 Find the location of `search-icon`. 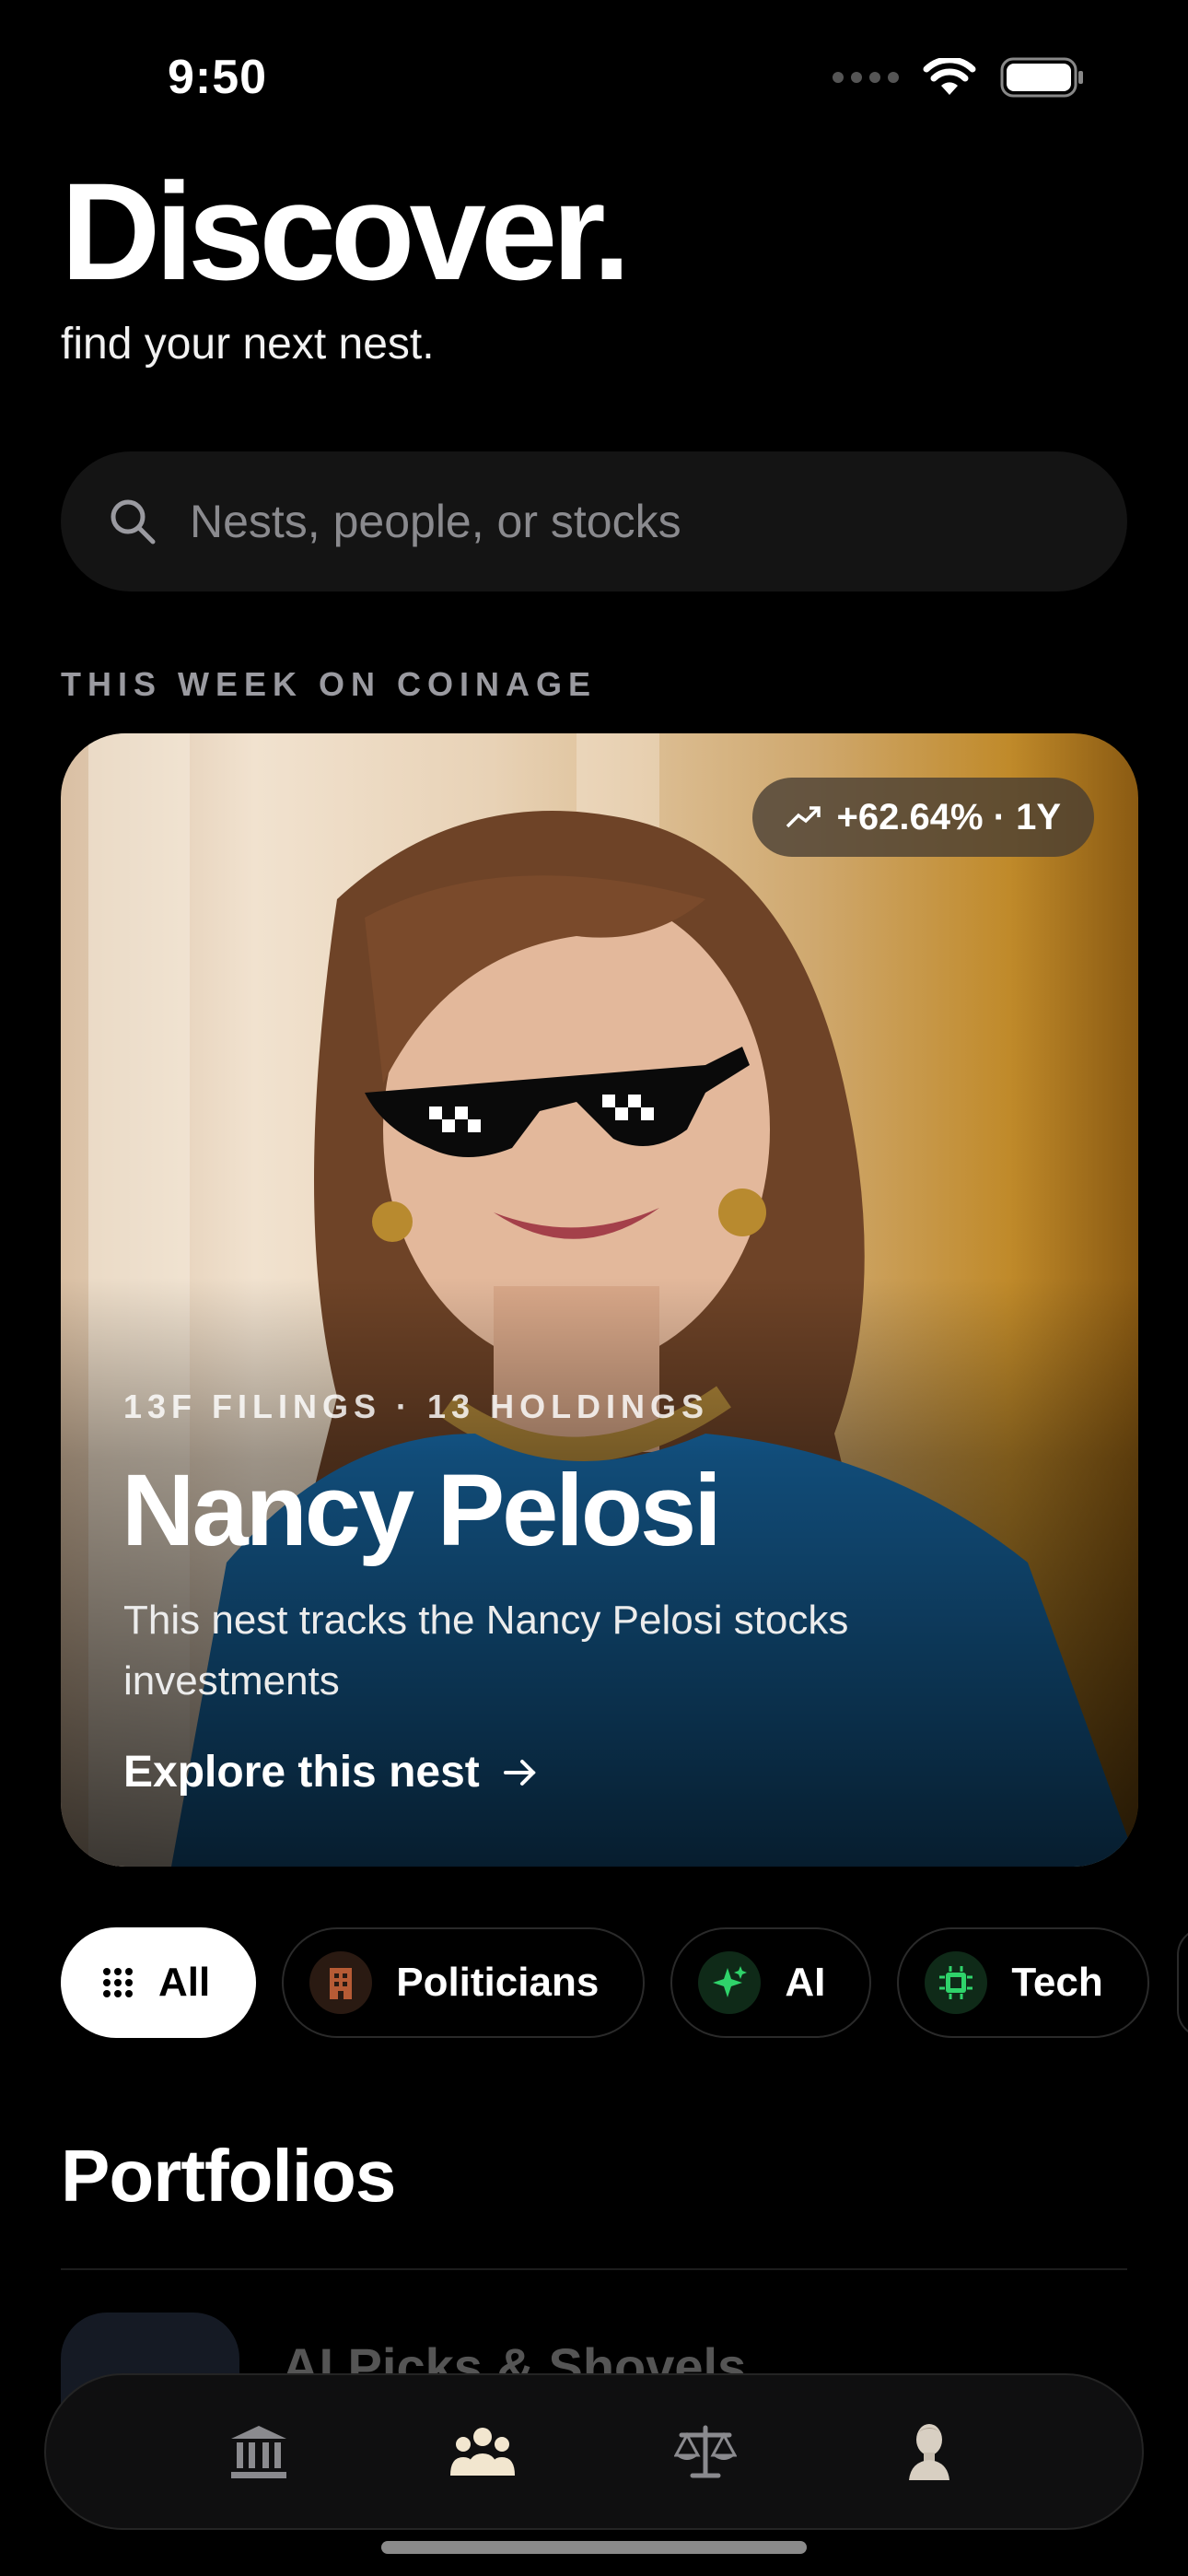

search-icon is located at coordinates (133, 521).